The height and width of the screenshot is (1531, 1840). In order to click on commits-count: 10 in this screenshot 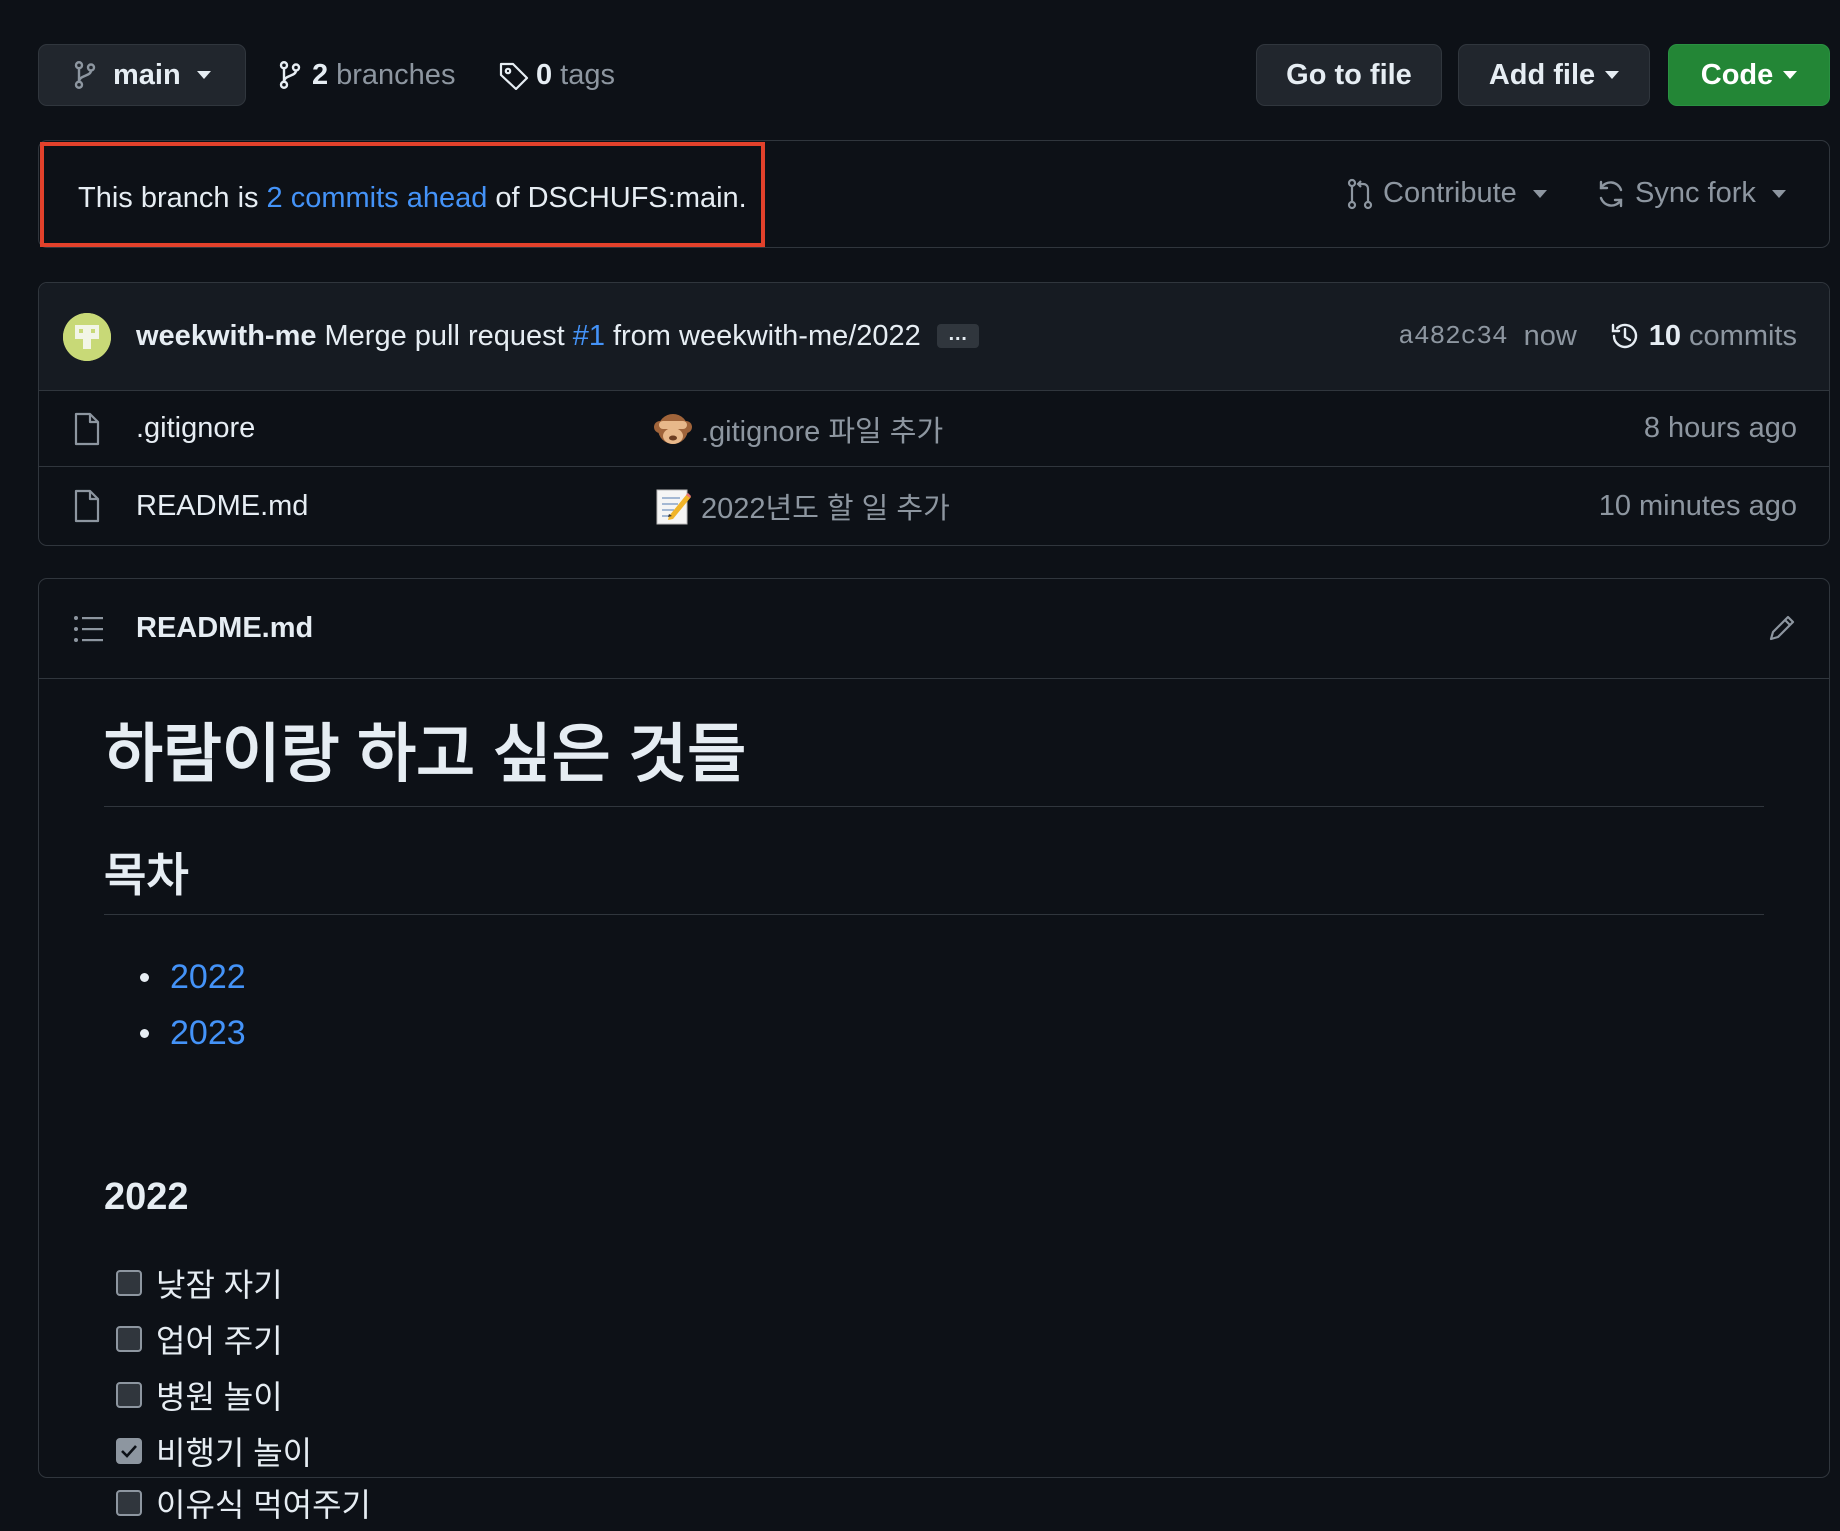, I will do `click(1665, 335)`.